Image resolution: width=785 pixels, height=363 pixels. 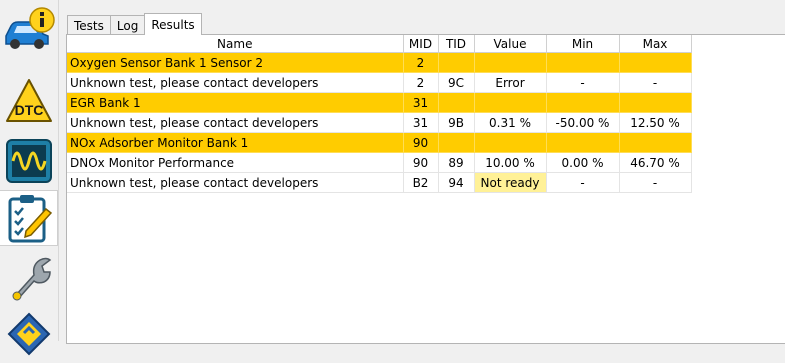 What do you see at coordinates (235, 162) in the screenshot?
I see `cell-name: DNOx Monitor Performance` at bounding box center [235, 162].